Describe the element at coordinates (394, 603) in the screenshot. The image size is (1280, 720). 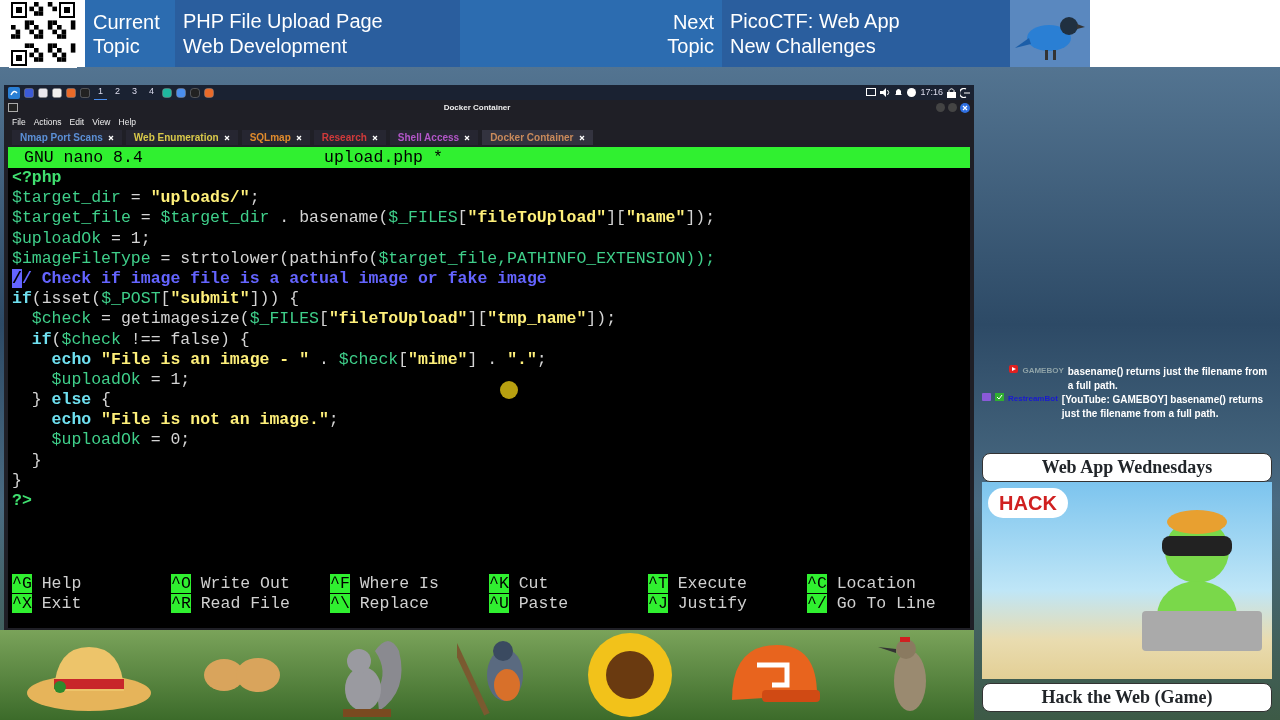
I see `shortcut-label: Replace` at that location.